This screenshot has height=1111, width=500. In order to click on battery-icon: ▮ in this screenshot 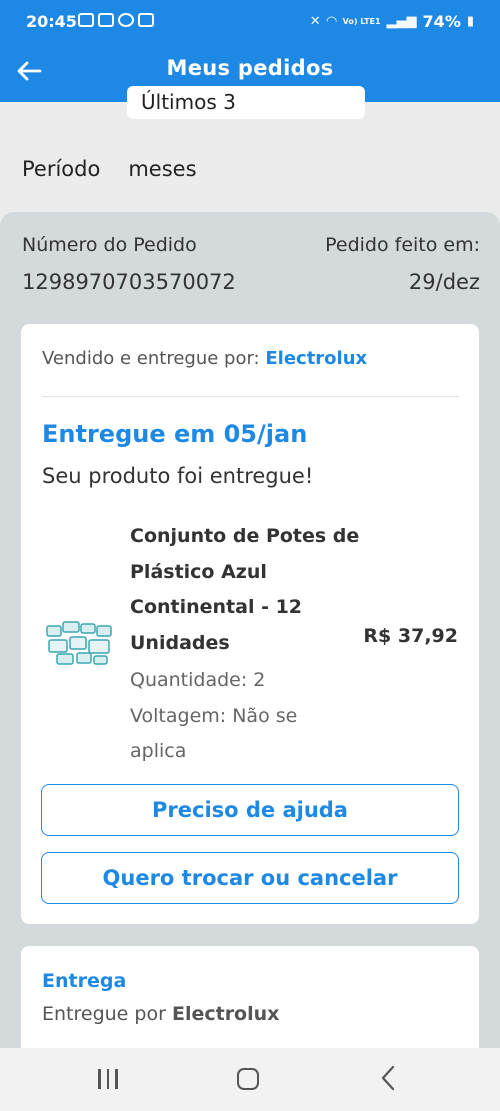, I will do `click(470, 21)`.